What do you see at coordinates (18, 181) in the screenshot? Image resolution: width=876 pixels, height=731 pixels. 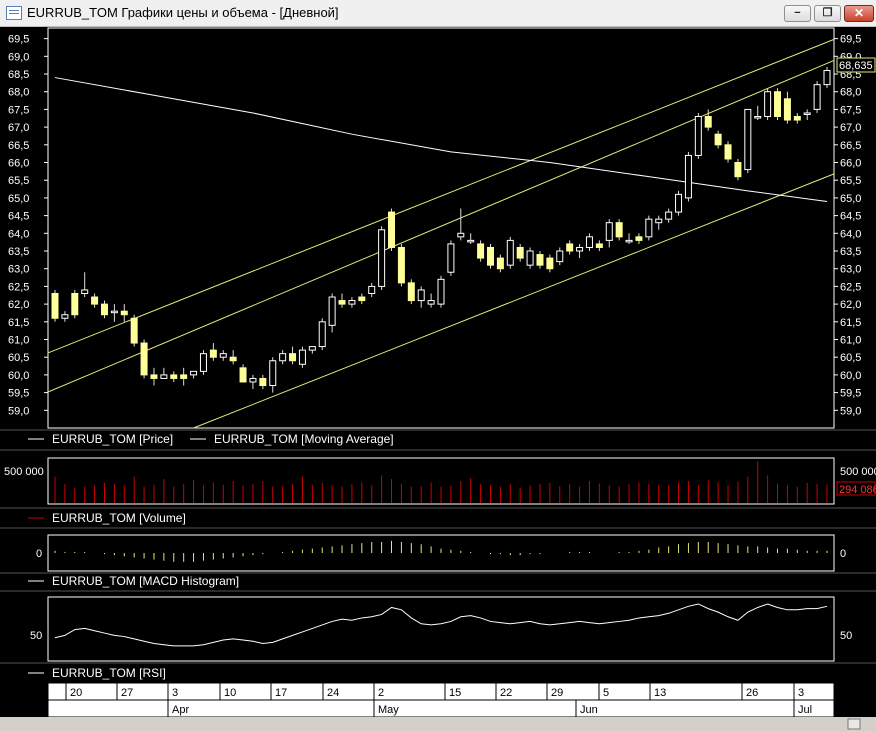 I see `price-tick-left: 65,5` at bounding box center [18, 181].